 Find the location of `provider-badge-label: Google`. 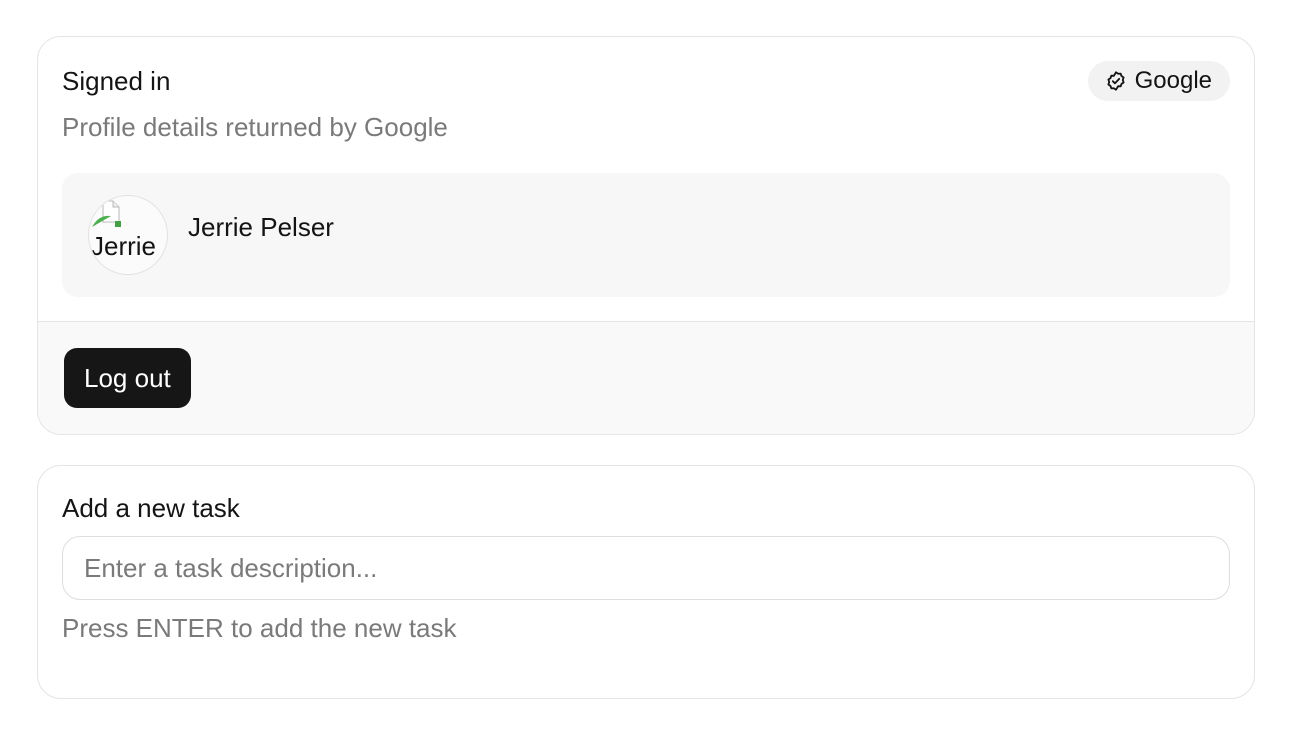

provider-badge-label: Google is located at coordinates (1173, 80).